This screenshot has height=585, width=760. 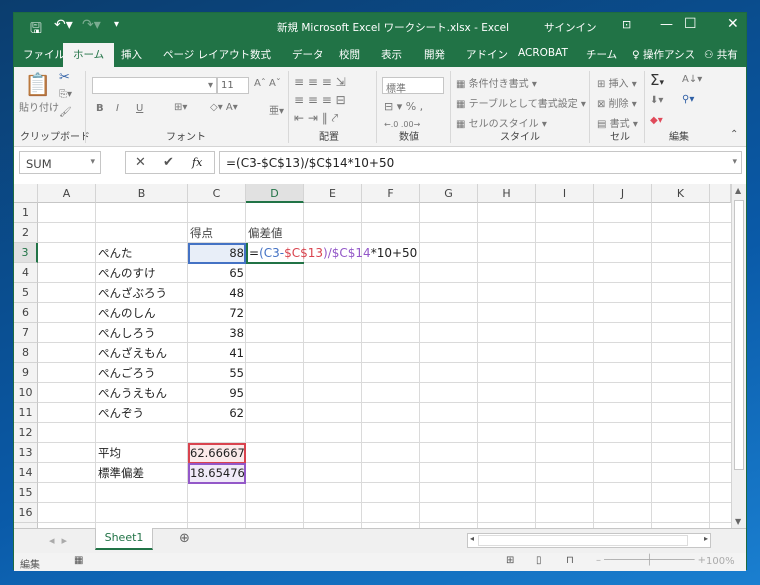 I want to click on tab-developer: 開発, so click(x=434, y=54).